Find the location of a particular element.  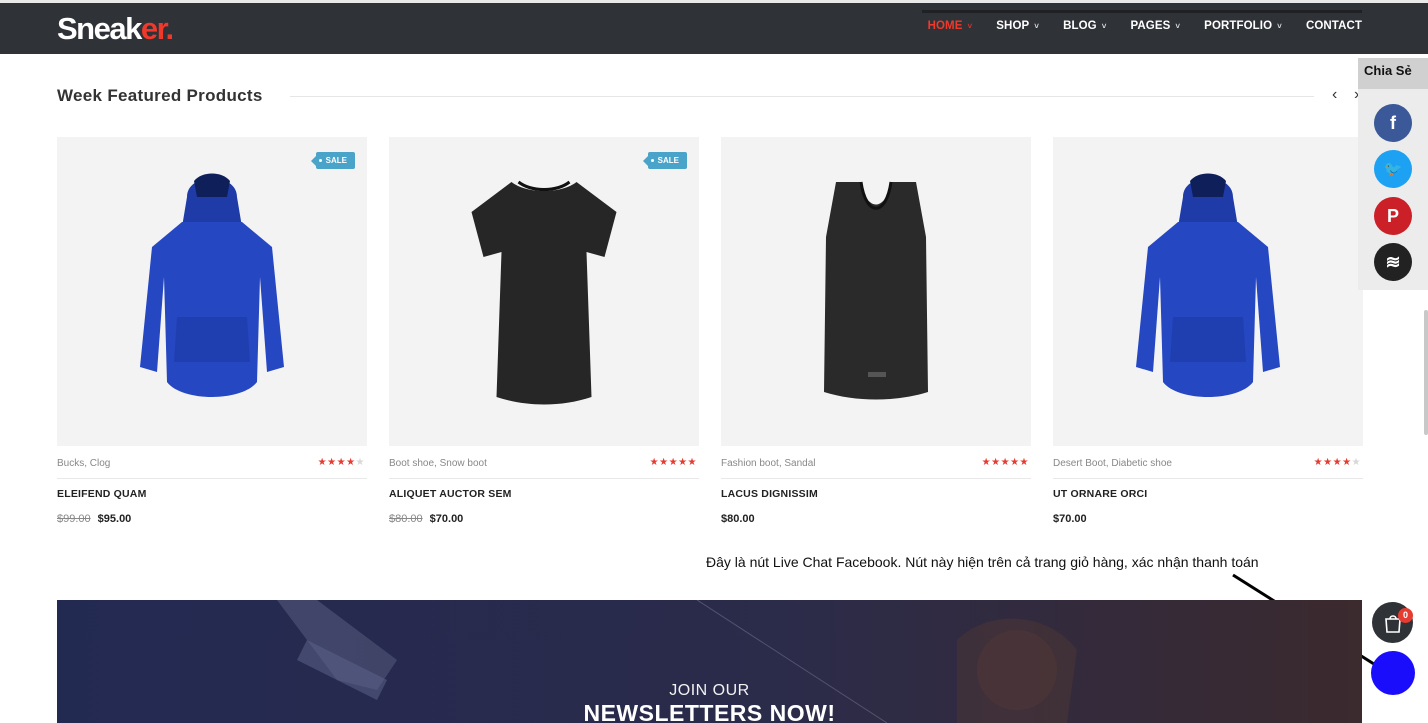

product-prices: $70.00 is located at coordinates (1208, 519).